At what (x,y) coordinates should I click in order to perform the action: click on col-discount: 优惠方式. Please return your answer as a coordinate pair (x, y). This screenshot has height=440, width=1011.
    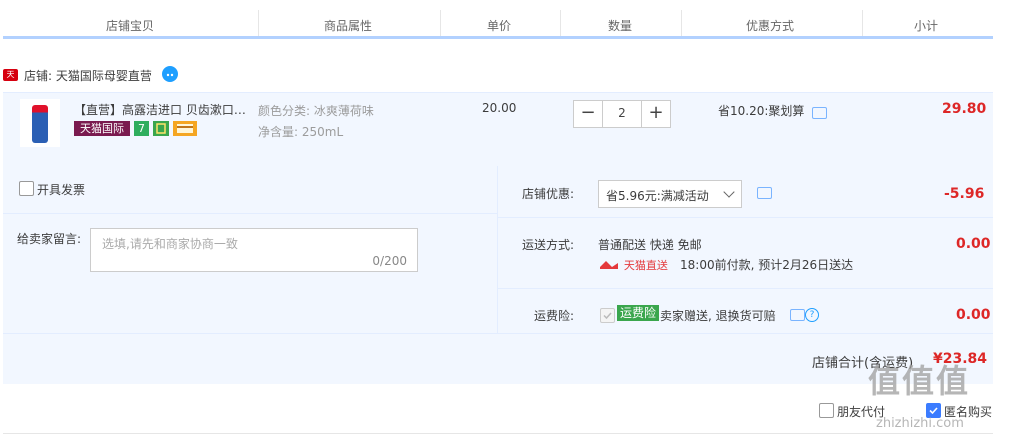
    Looking at the image, I should click on (770, 26).